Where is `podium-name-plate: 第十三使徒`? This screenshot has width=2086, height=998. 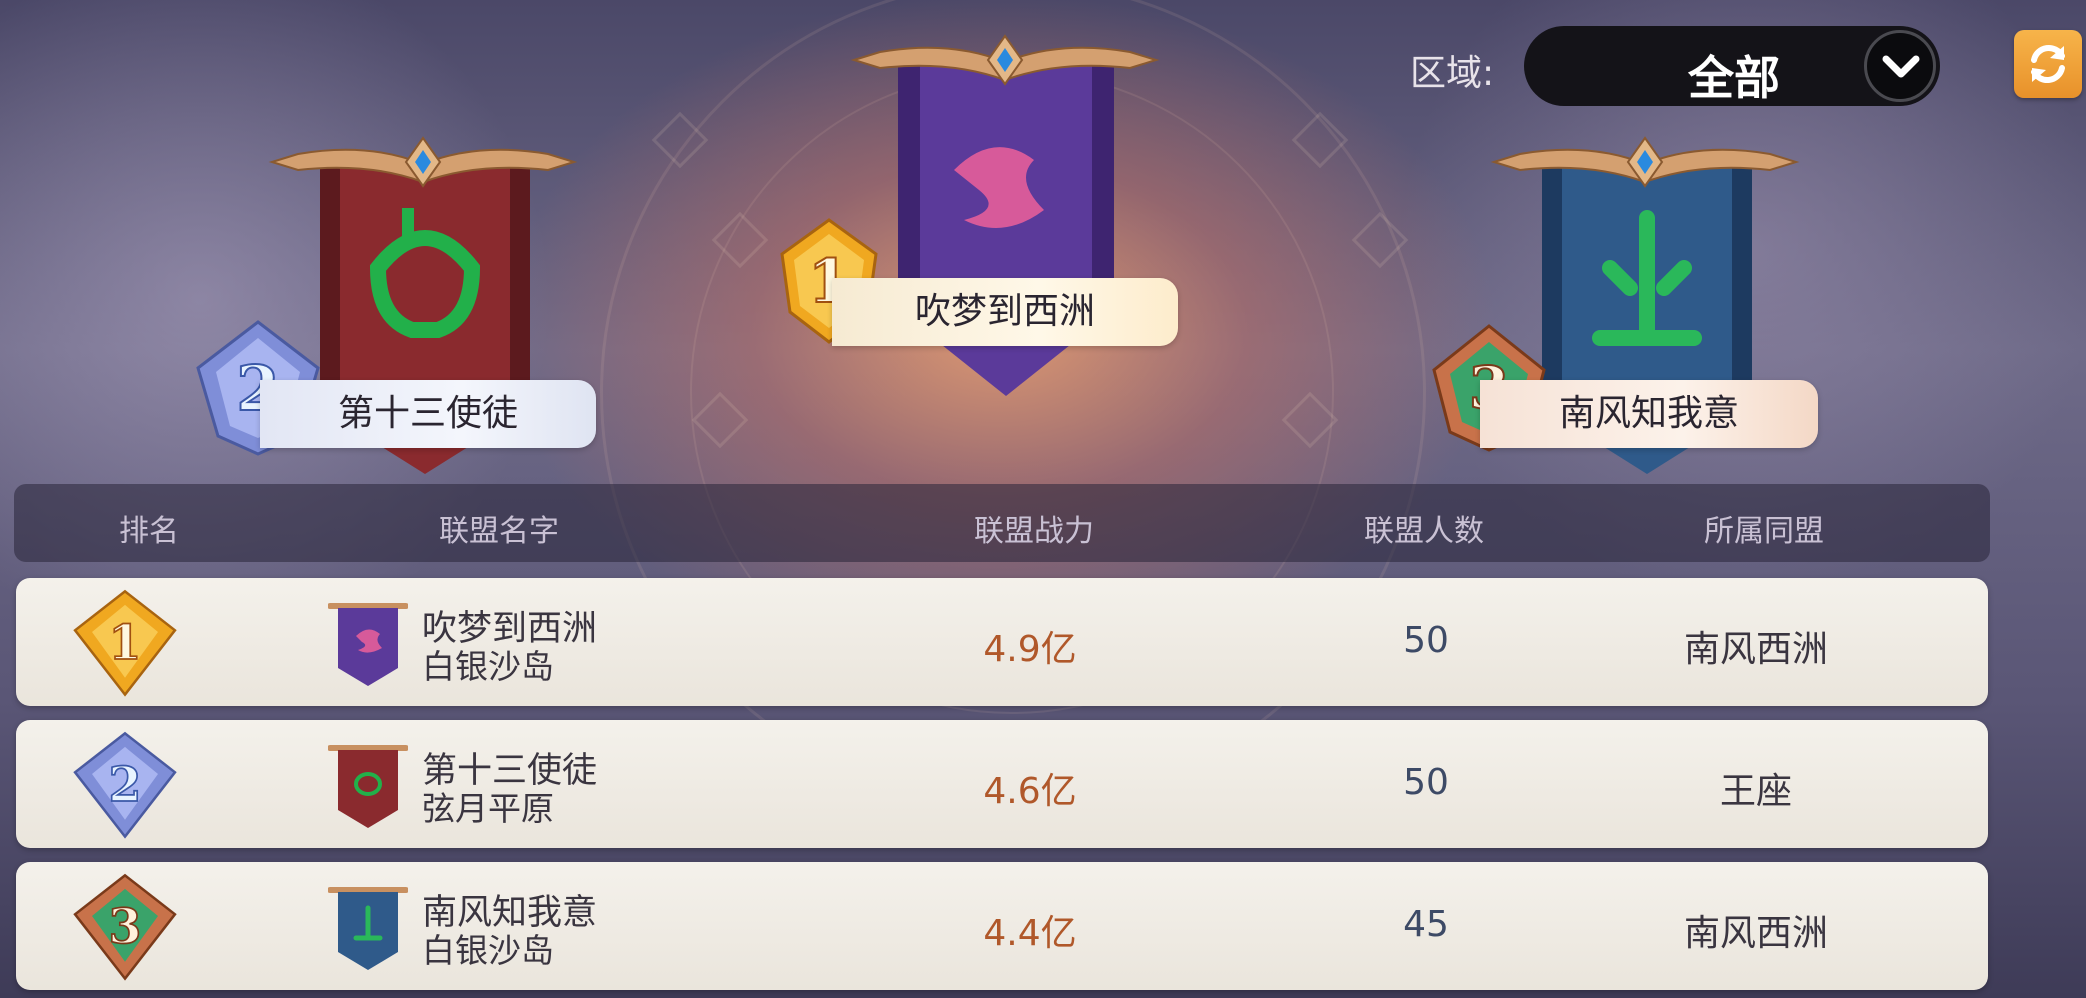 podium-name-plate: 第十三使徒 is located at coordinates (428, 414).